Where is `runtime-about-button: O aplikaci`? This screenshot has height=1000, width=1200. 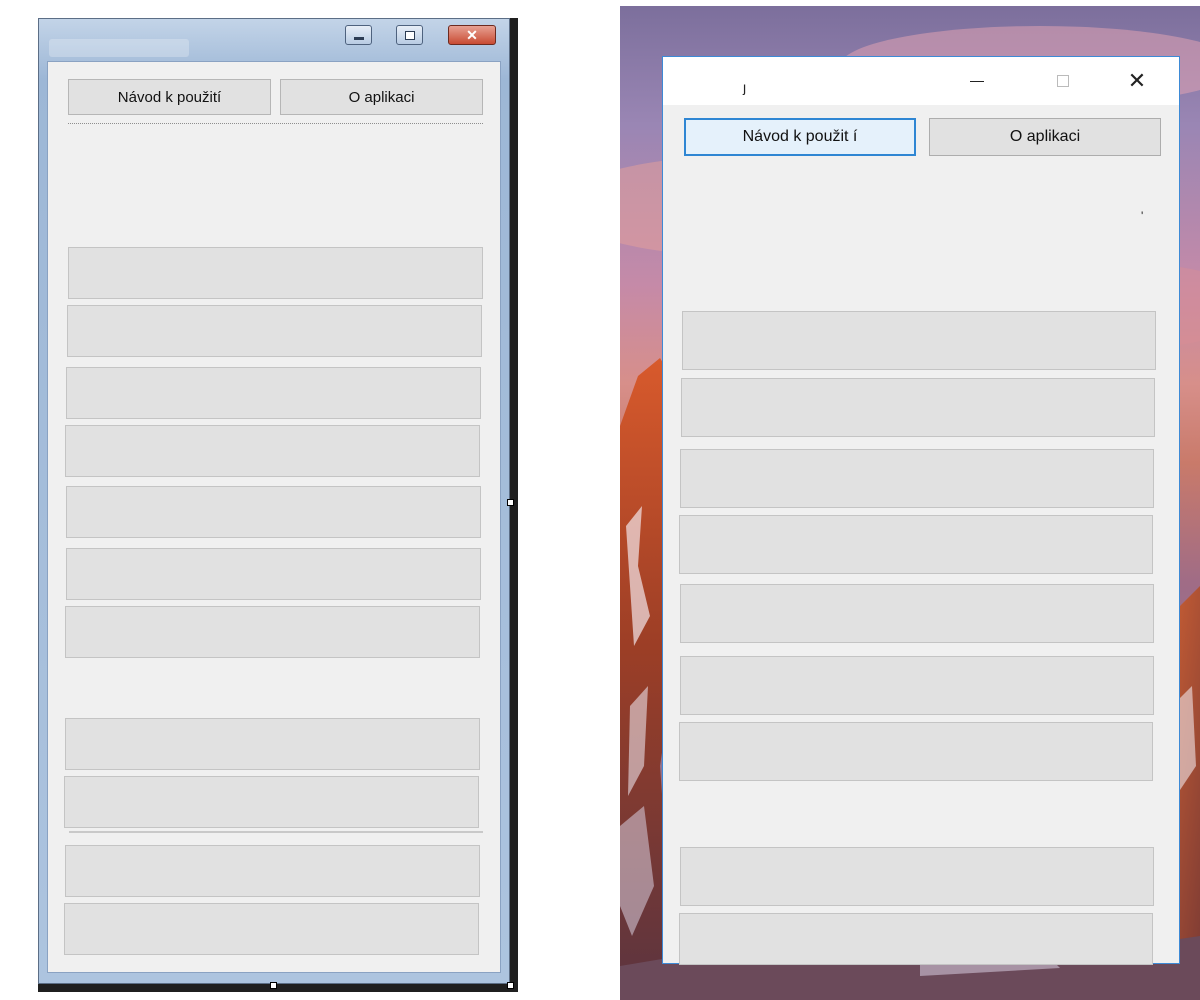 runtime-about-button: O aplikaci is located at coordinates (1045, 137).